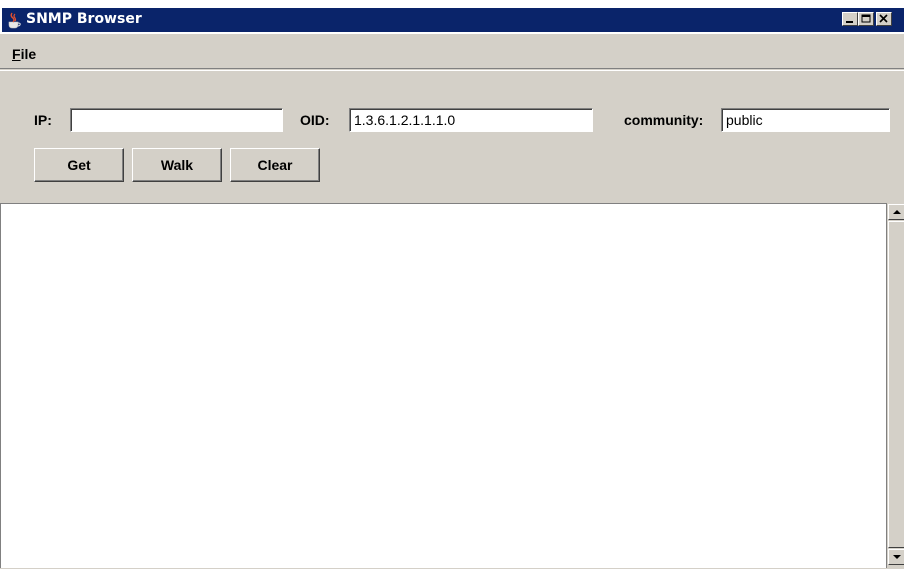  What do you see at coordinates (177, 165) in the screenshot?
I see `walk-button: Walk` at bounding box center [177, 165].